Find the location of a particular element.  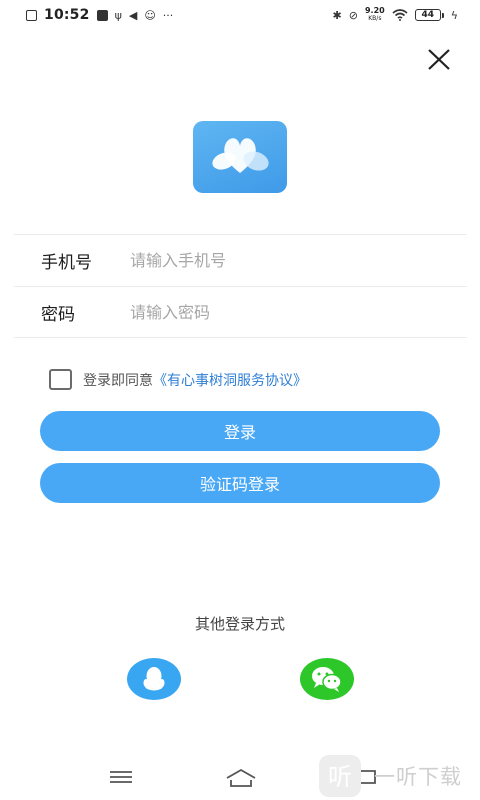

nav-home-button is located at coordinates (241, 780).